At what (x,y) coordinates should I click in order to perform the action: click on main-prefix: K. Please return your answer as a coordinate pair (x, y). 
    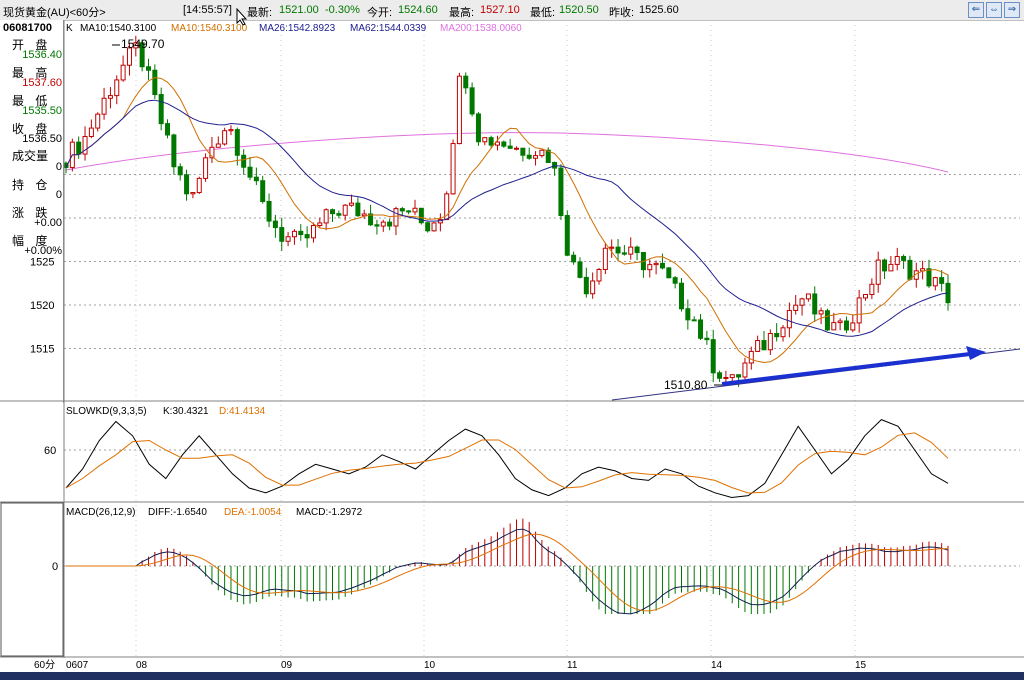
    Looking at the image, I should click on (69, 28).